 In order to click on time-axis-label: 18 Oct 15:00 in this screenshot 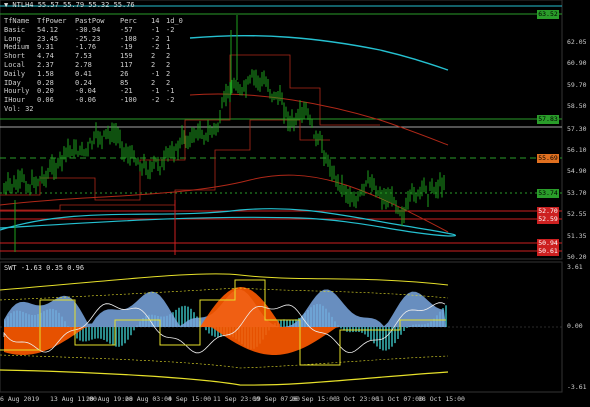, I will do `click(441, 399)`.